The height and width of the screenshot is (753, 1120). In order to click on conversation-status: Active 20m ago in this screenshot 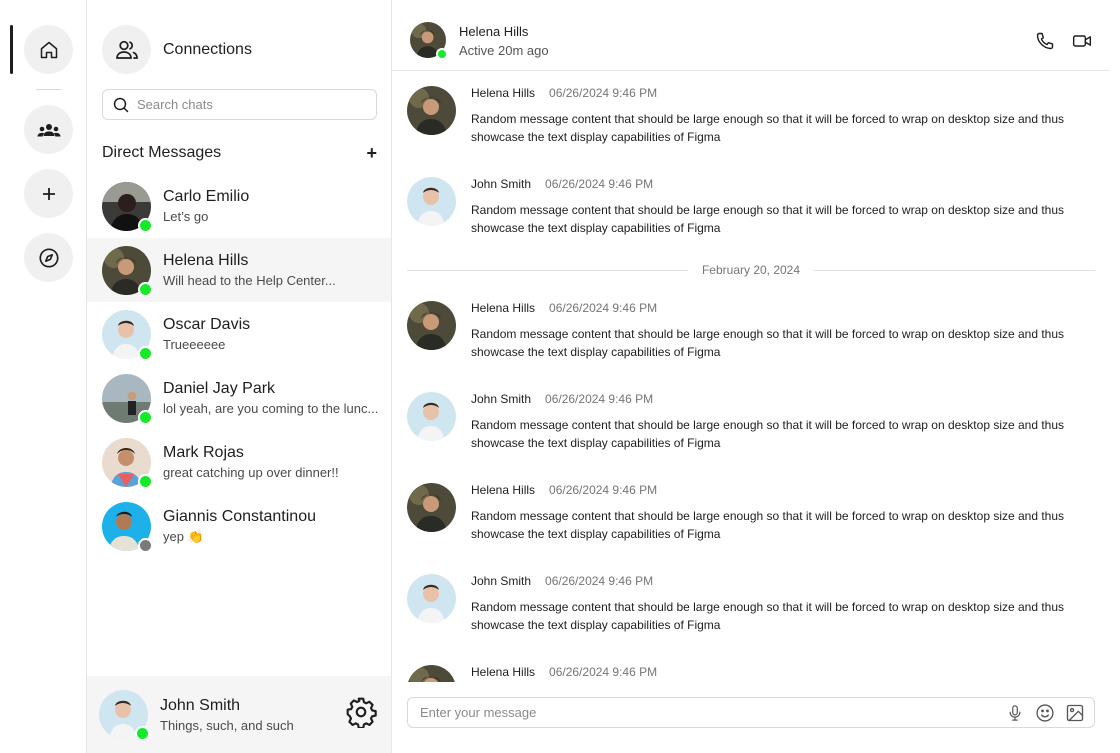, I will do `click(504, 50)`.